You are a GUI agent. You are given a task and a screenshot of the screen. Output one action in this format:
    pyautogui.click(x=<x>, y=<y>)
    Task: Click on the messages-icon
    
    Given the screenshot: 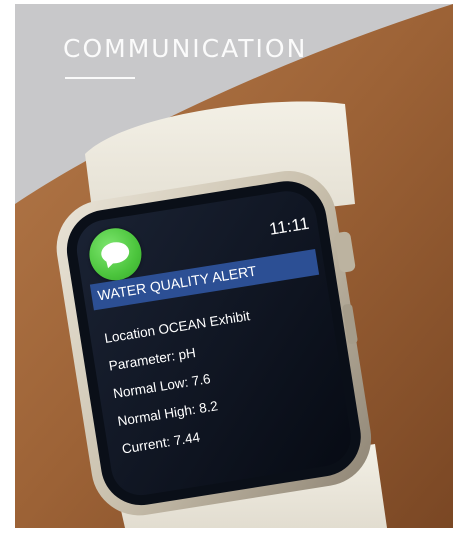 What is the action you would take?
    pyautogui.click(x=115, y=254)
    